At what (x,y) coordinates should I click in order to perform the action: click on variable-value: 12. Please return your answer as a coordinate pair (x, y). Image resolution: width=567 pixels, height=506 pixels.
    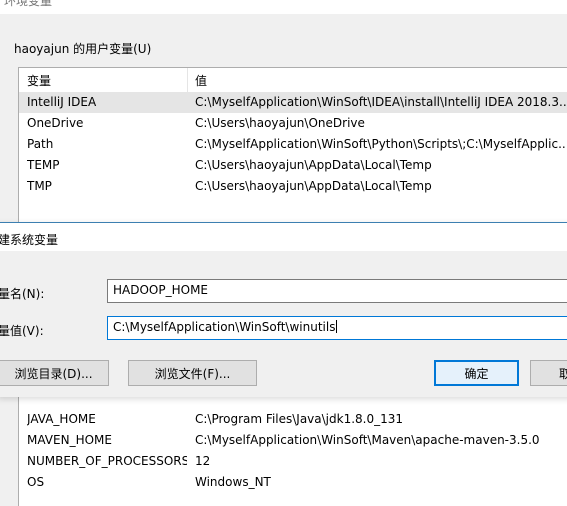
    Looking at the image, I should click on (203, 461).